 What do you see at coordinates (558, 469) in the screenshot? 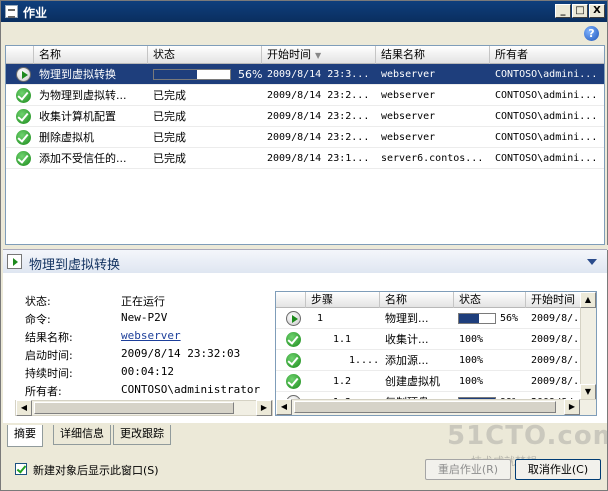
I see `cancel-job-button: 取消作业(C)` at bounding box center [558, 469].